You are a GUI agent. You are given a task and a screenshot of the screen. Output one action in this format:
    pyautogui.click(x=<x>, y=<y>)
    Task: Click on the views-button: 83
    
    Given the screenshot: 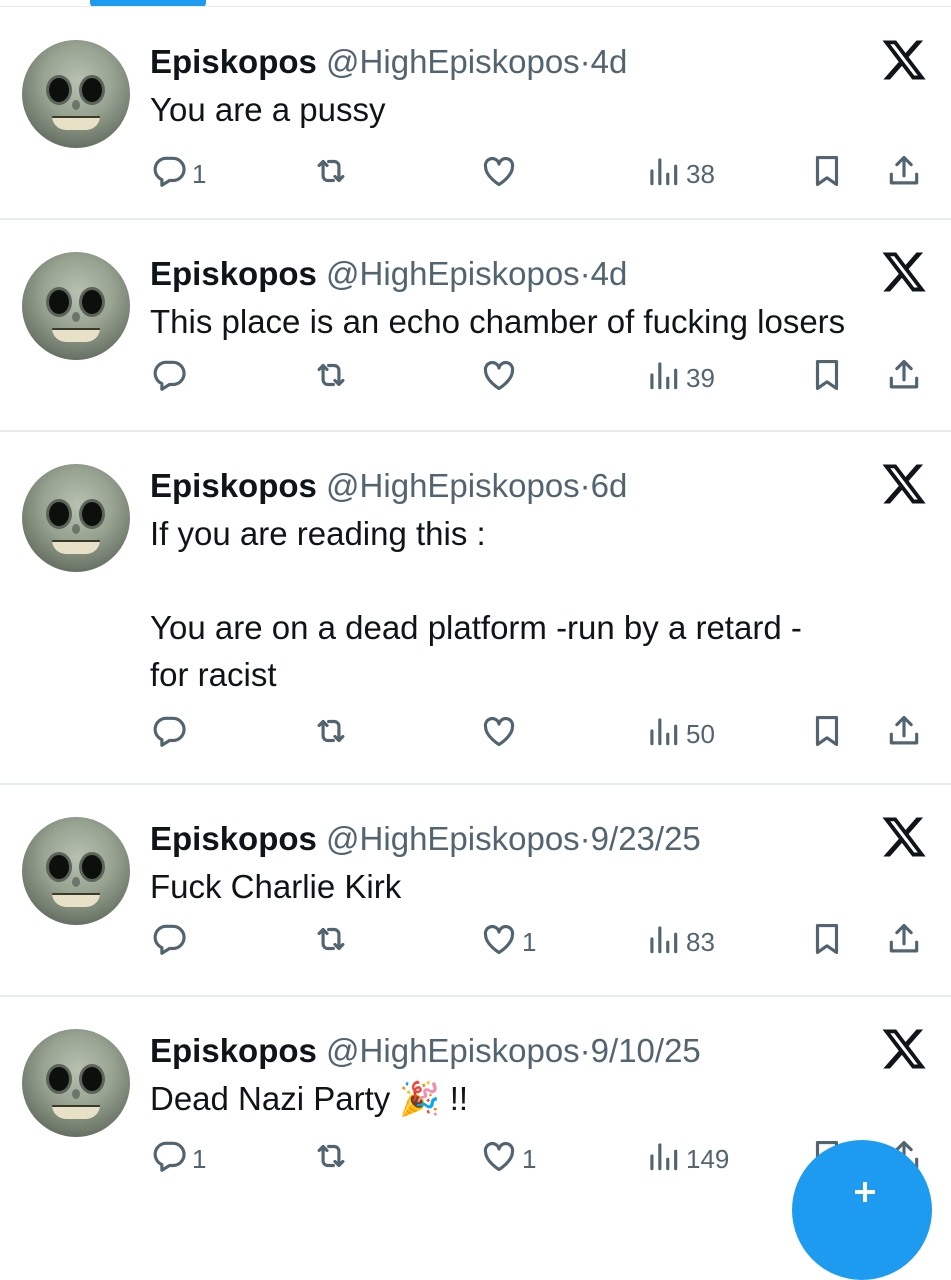 What is the action you would take?
    pyautogui.click(x=679, y=942)
    